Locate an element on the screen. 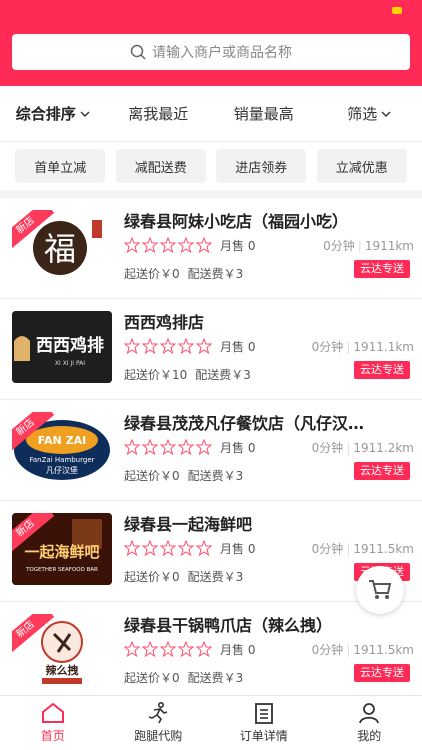  min-order: 起送价￥10 is located at coordinates (156, 374).